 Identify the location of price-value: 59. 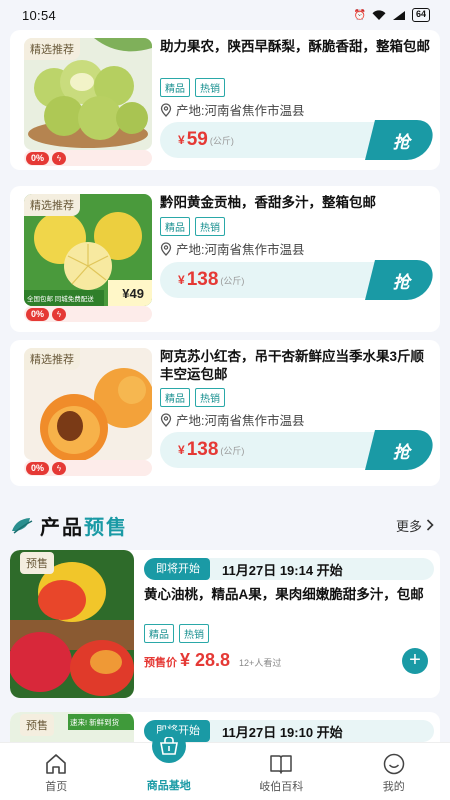
(197, 139).